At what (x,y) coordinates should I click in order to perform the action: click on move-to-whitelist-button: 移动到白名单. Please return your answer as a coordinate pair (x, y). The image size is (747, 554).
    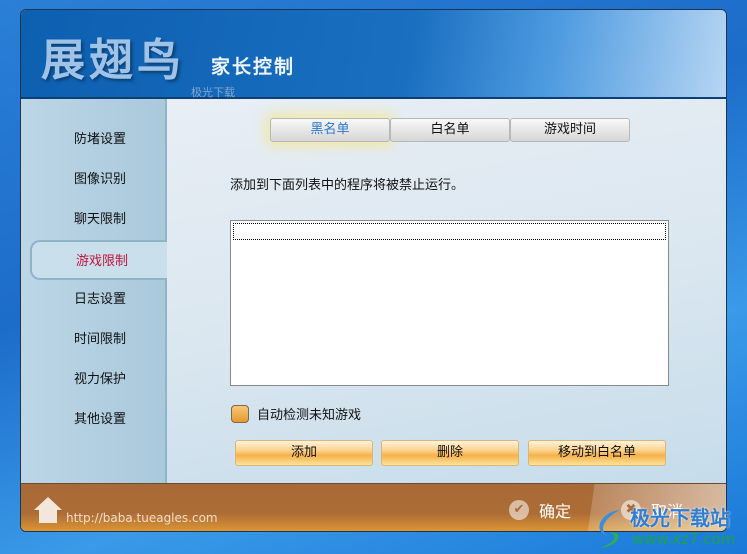
    Looking at the image, I should click on (597, 453).